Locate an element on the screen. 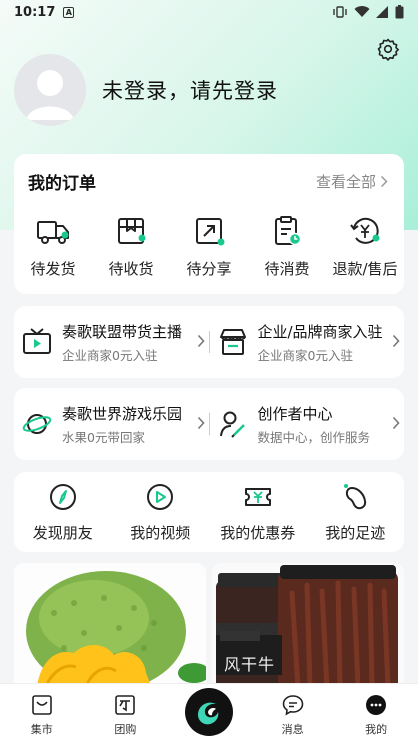  tab-me: 我的 is located at coordinates (376, 710).